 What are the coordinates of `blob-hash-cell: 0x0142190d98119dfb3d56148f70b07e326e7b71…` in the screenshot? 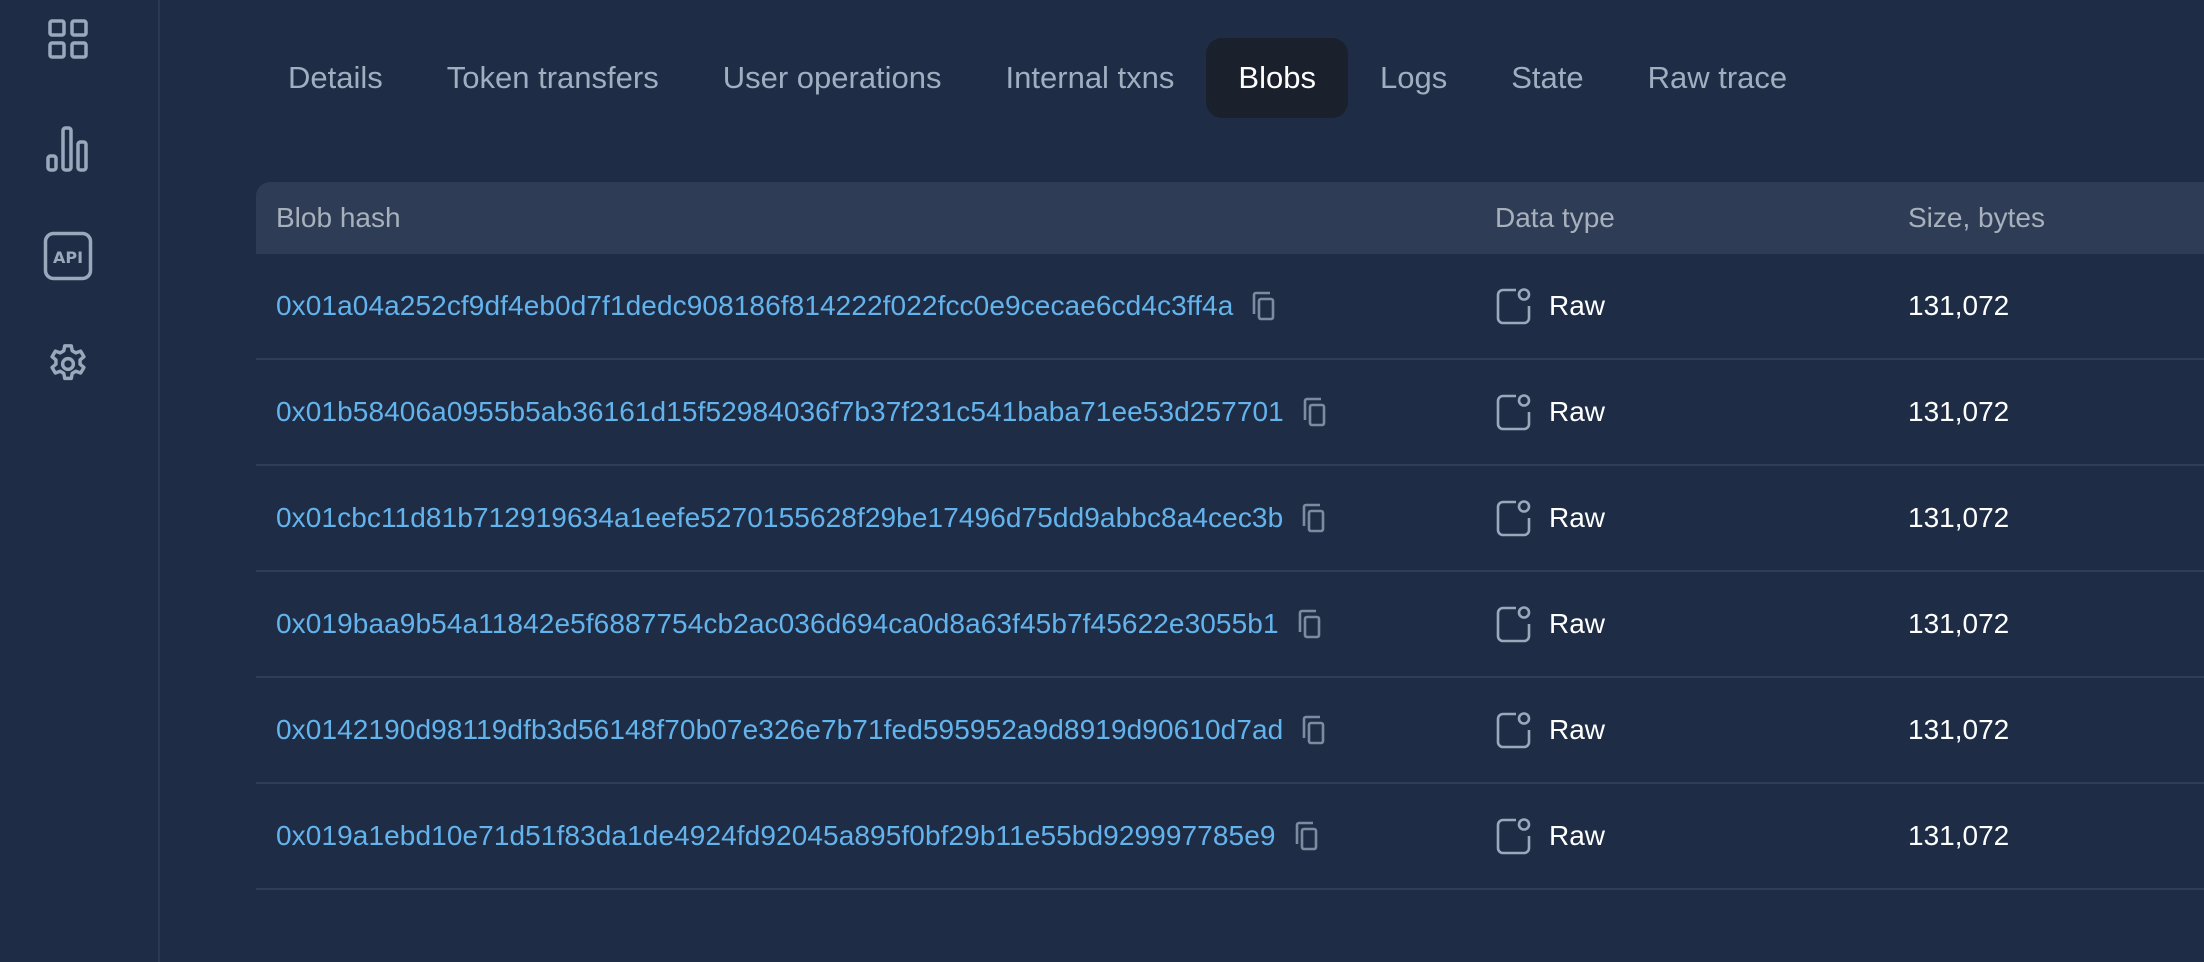 It's located at (875, 730).